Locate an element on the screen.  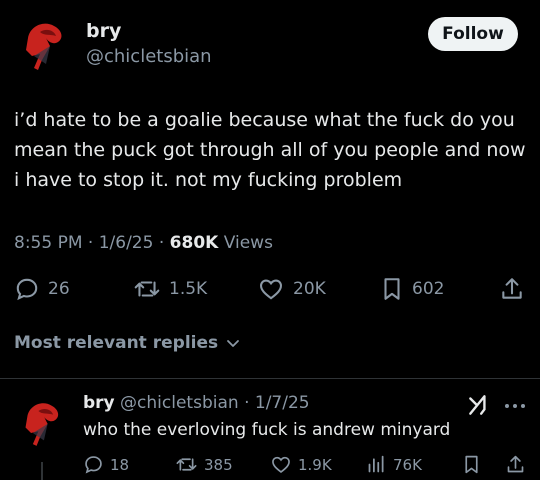
bookmark-count: 602 is located at coordinates (428, 289).